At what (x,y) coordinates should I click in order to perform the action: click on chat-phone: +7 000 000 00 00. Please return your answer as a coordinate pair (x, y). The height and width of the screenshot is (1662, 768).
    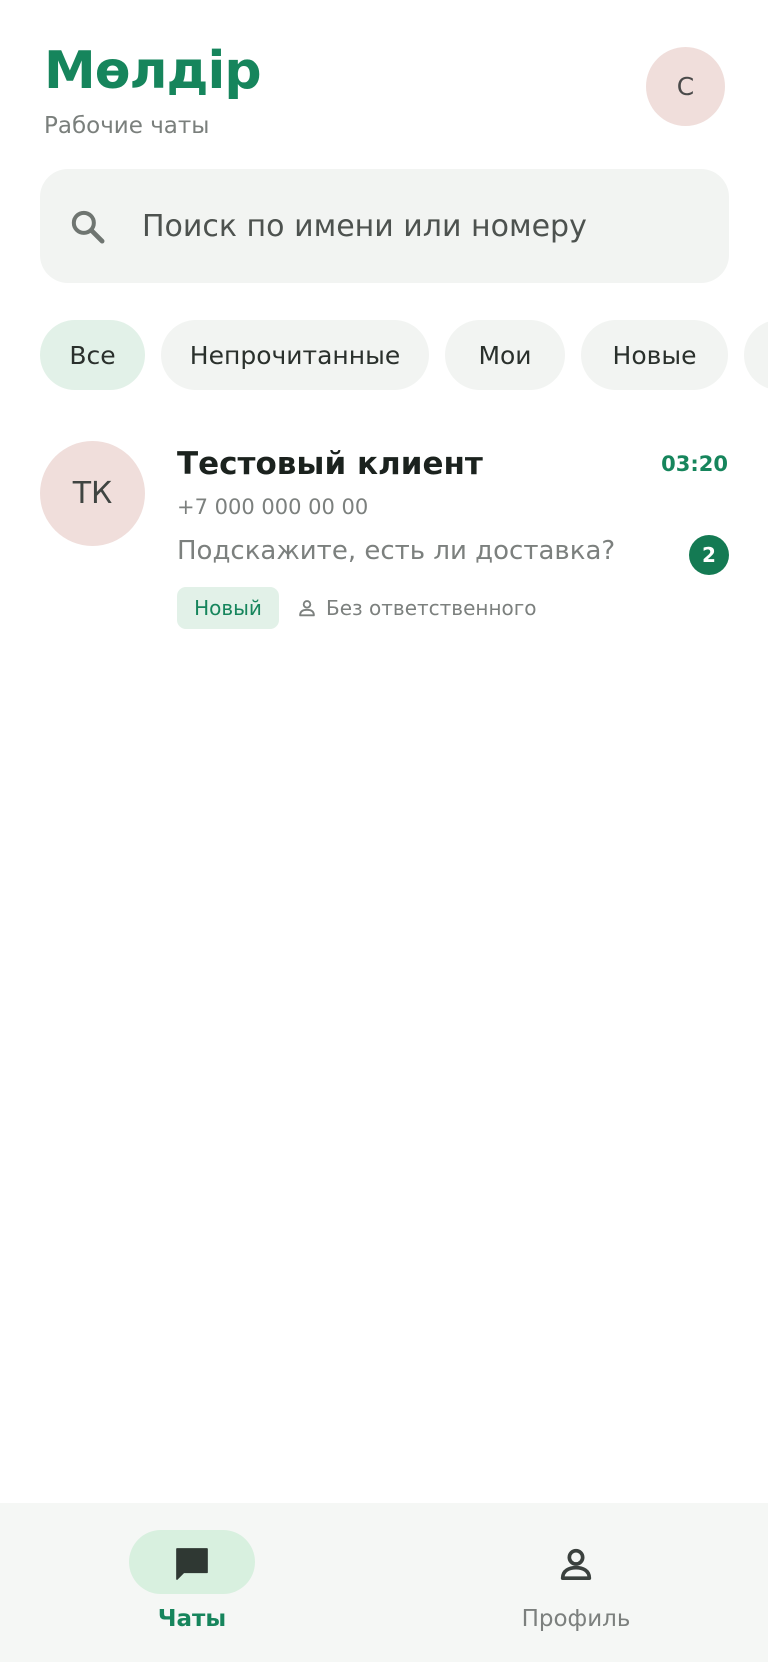
    Looking at the image, I should click on (273, 507).